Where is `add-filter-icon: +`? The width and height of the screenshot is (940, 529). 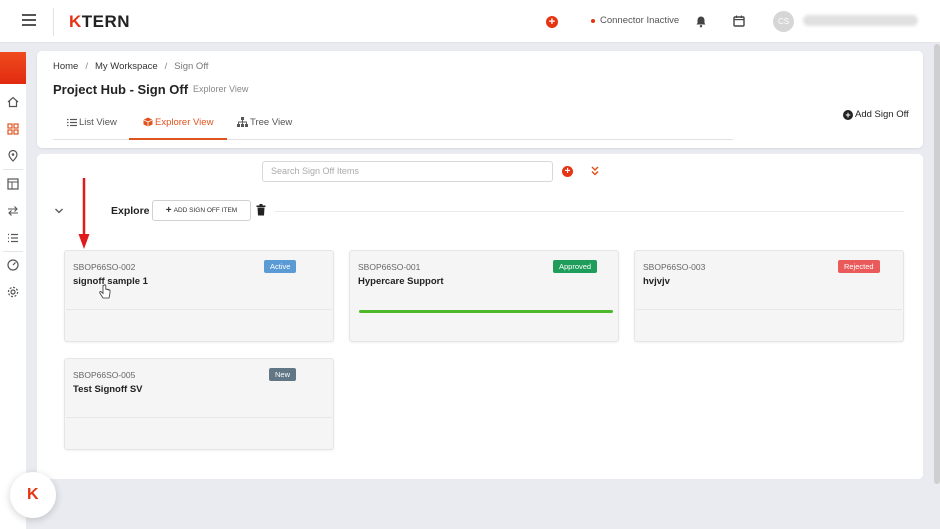 add-filter-icon: + is located at coordinates (567, 171).